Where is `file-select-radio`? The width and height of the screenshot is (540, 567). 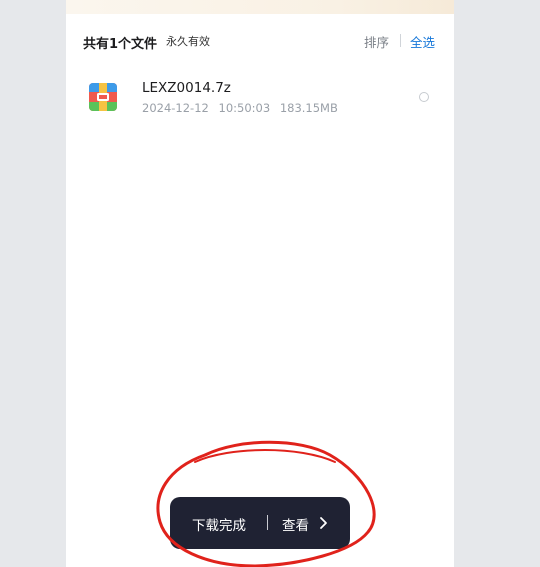
file-select-radio is located at coordinates (424, 97).